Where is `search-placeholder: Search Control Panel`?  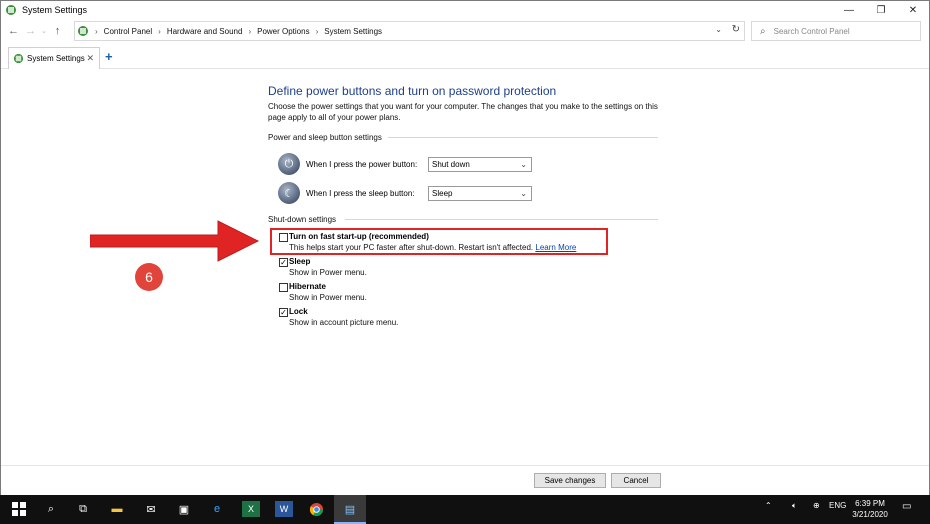 search-placeholder: Search Control Panel is located at coordinates (811, 31).